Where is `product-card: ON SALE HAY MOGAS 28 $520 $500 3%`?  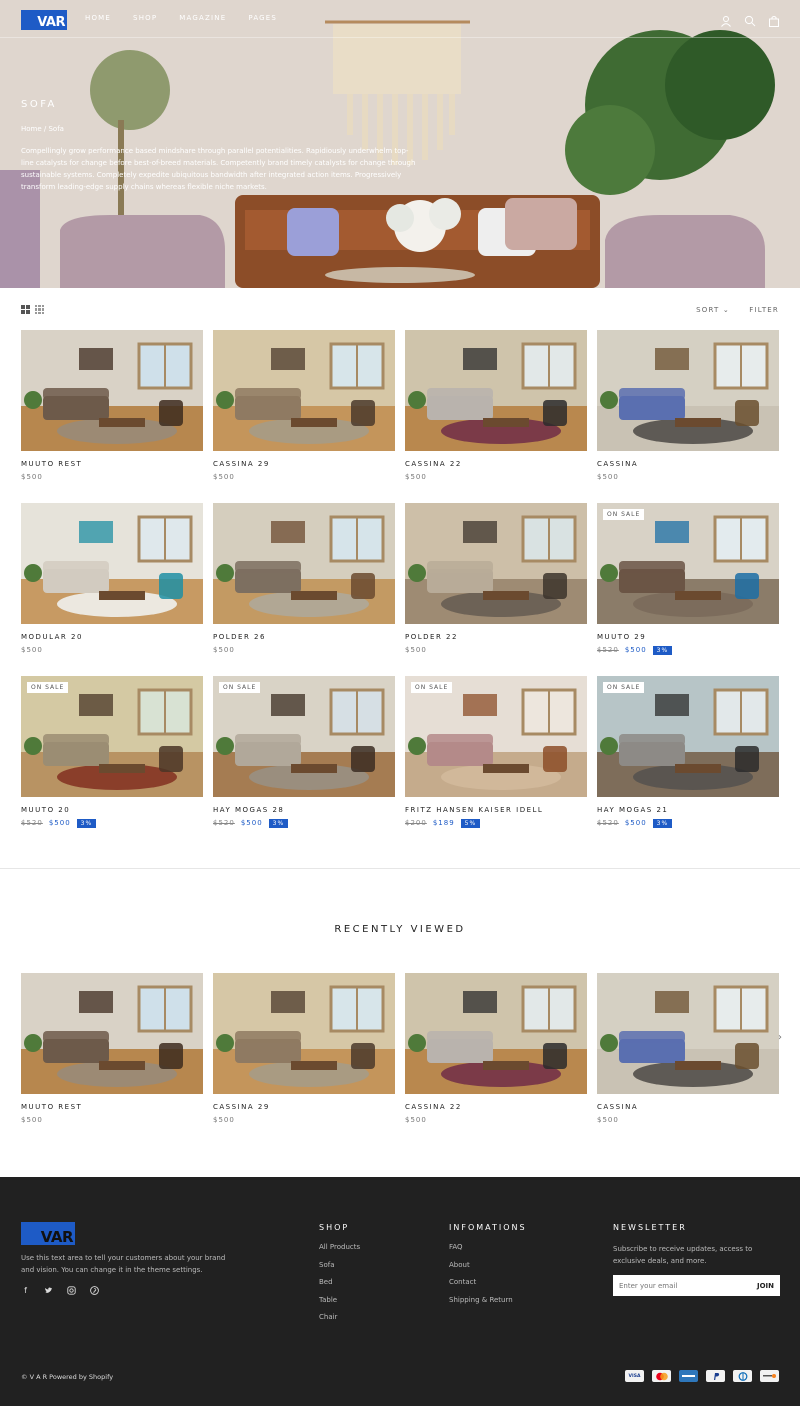
product-card: ON SALE HAY MOGAS 28 $520 $500 3% is located at coordinates (304, 752).